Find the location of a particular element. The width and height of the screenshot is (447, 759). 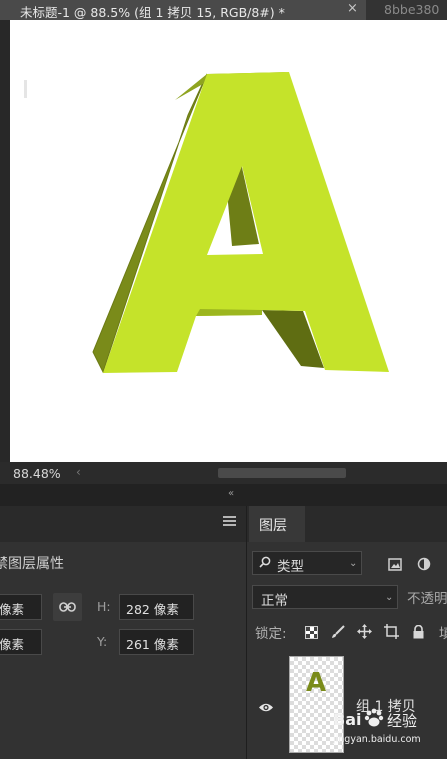

link-dimensions-button is located at coordinates (67, 607).